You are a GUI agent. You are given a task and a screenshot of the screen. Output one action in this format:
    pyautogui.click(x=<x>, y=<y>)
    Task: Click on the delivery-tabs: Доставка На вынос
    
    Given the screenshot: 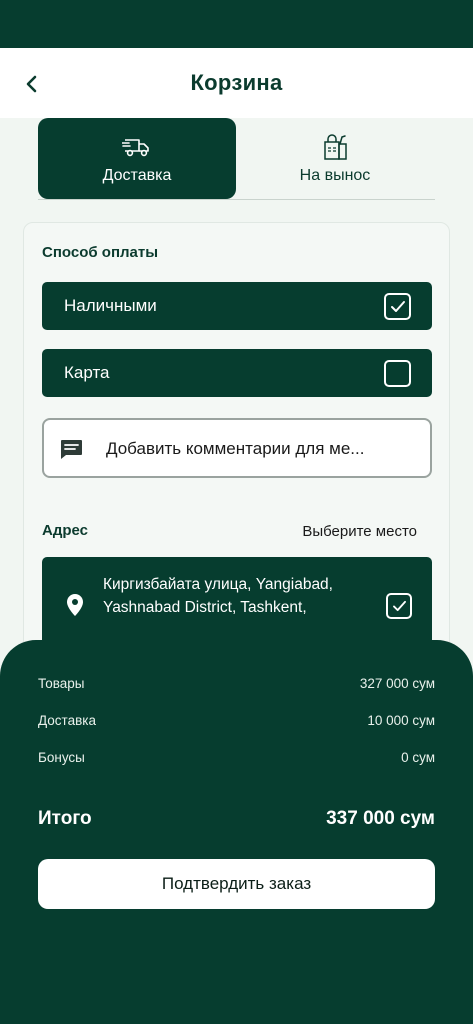 What is the action you would take?
    pyautogui.click(x=236, y=159)
    